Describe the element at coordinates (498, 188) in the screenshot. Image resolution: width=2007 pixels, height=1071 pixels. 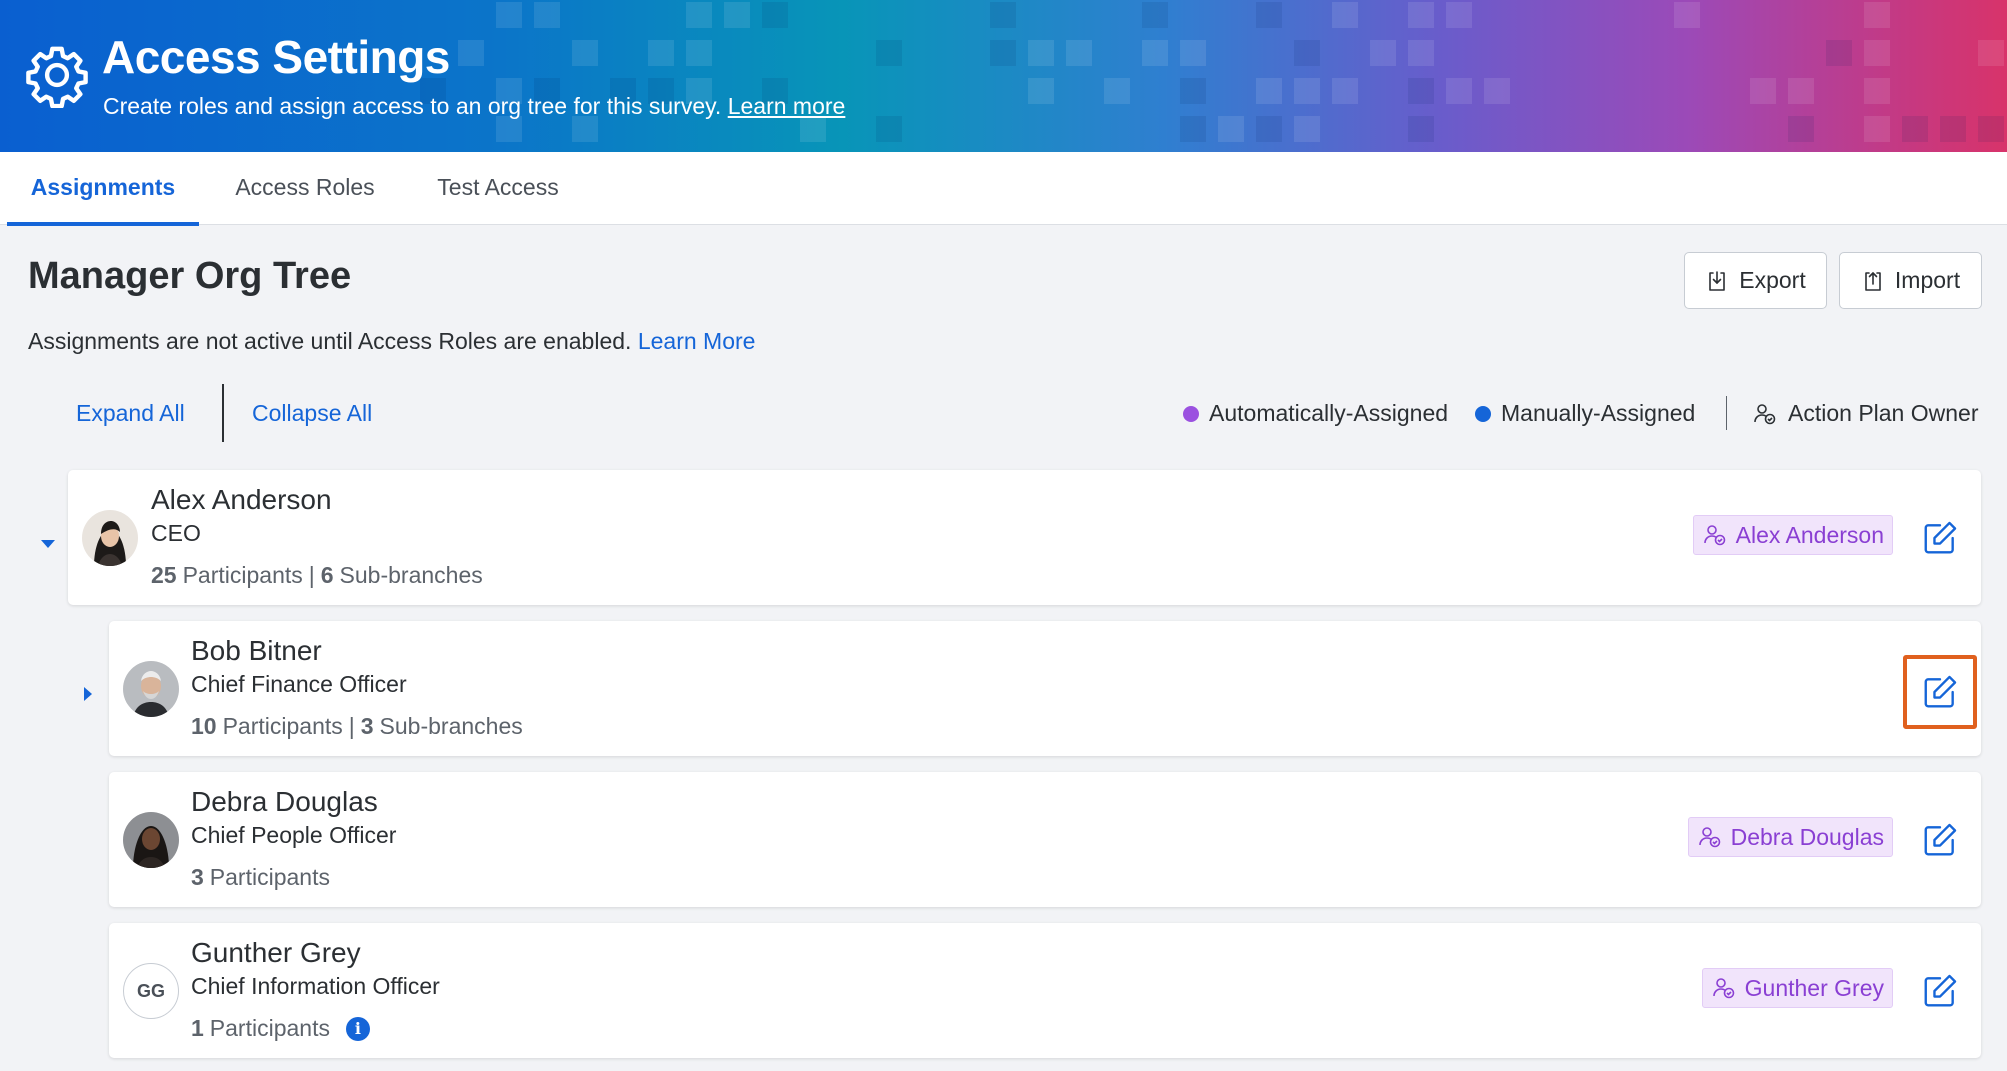
I see `tab-test-access: Test Access` at that location.